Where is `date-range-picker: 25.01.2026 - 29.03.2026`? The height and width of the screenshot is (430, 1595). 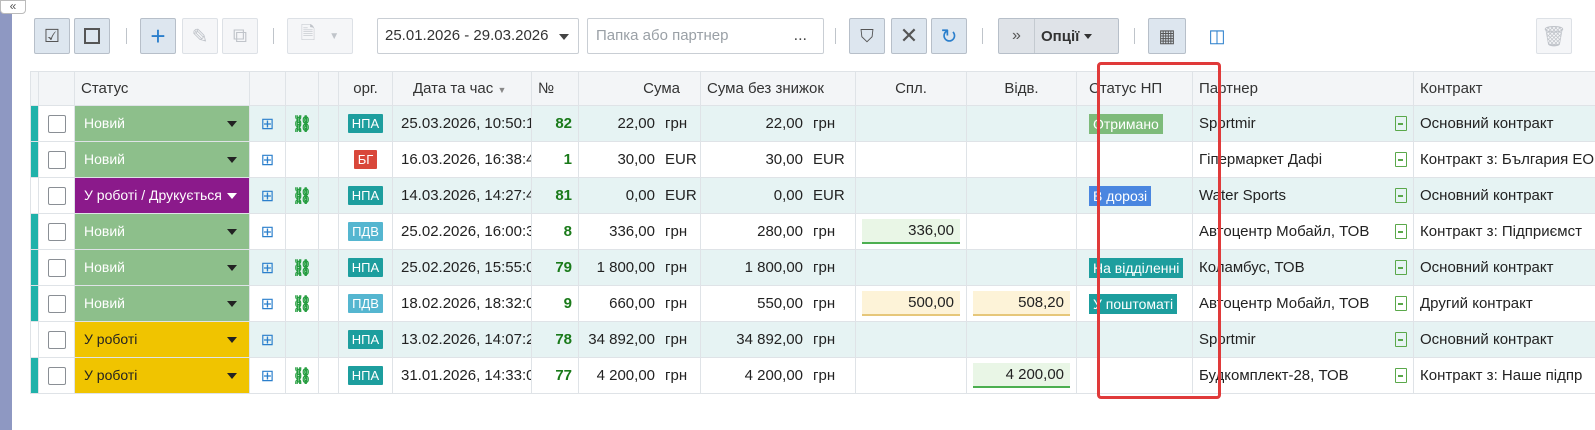
date-range-picker: 25.01.2026 - 29.03.2026 is located at coordinates (478, 36).